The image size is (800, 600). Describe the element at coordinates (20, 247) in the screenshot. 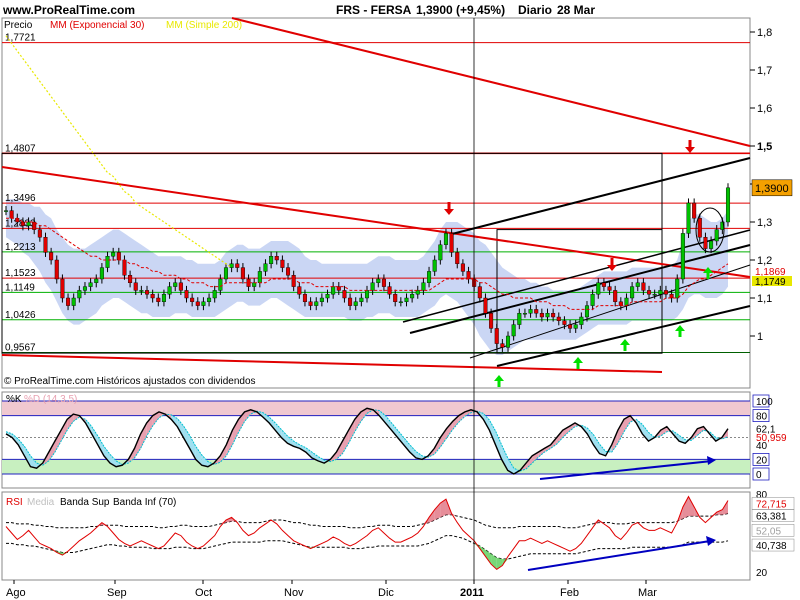

I see `level-label: 1,2213` at that location.